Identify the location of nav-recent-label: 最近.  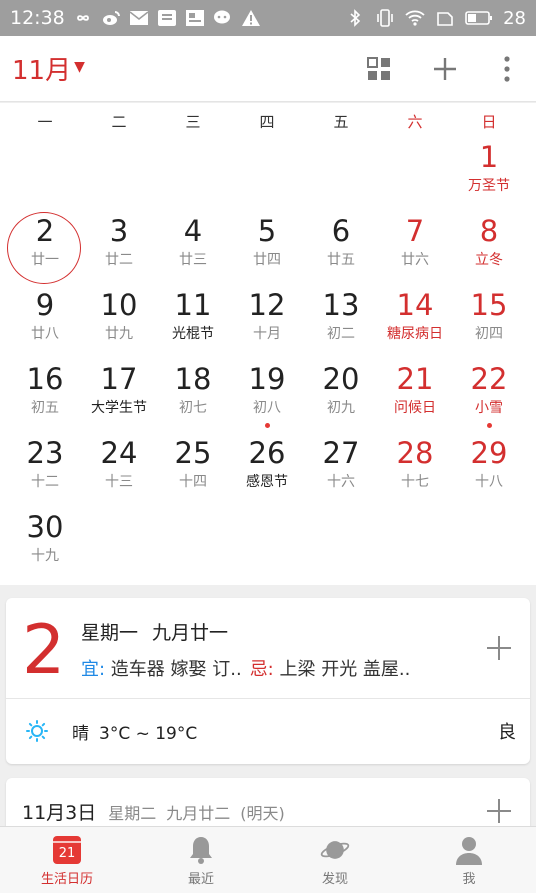
(200, 879).